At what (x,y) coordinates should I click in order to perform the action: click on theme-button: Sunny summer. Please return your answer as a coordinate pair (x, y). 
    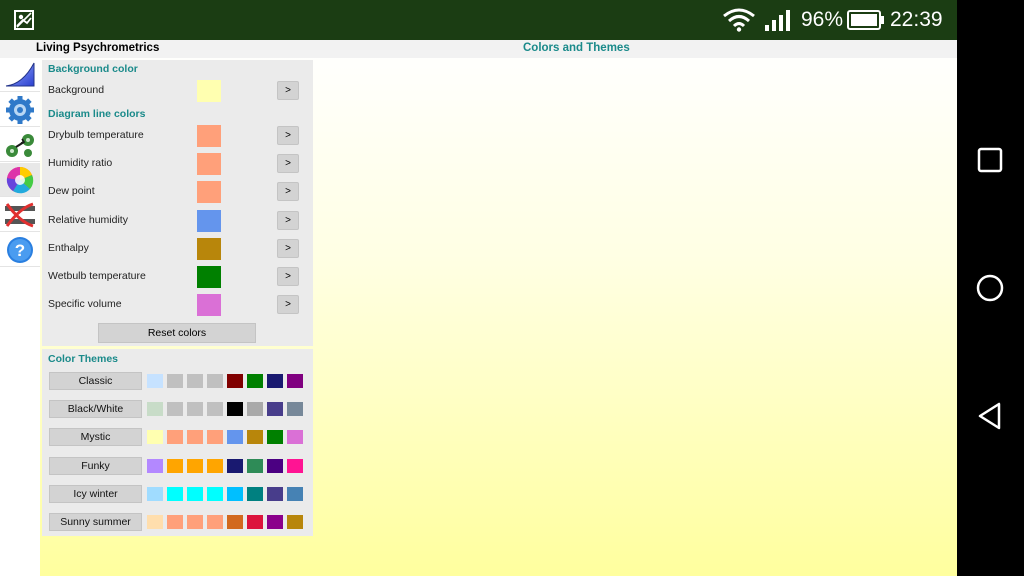
    Looking at the image, I should click on (95, 522).